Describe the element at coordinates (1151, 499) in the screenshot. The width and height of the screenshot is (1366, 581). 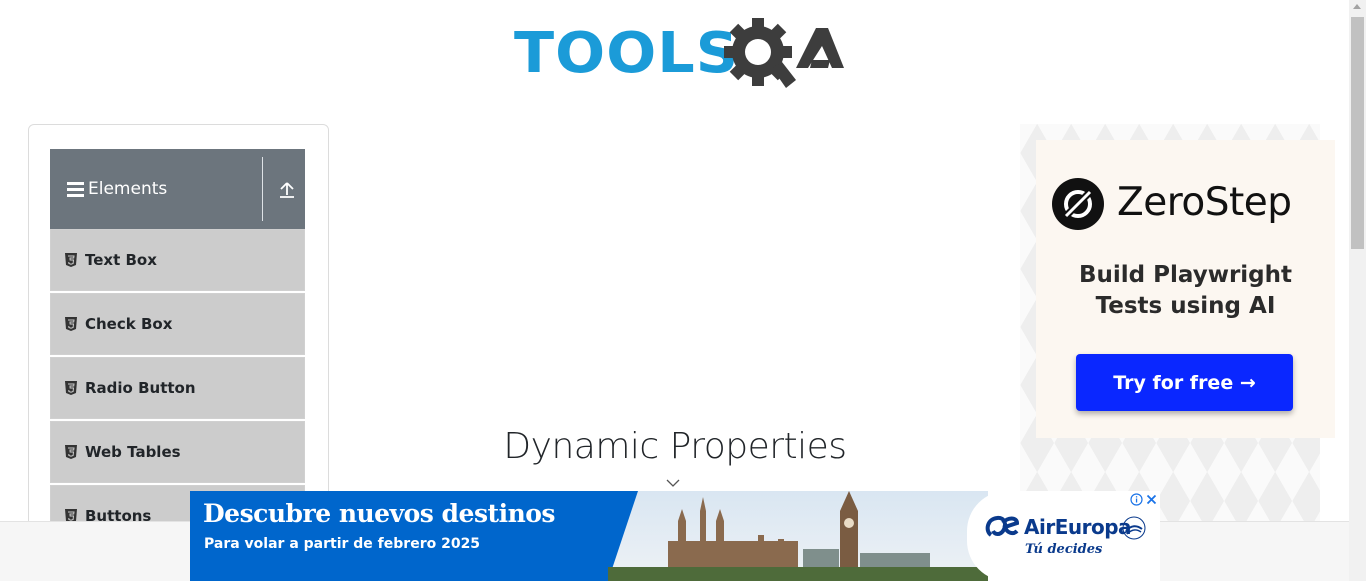
I see `close-icon` at that location.